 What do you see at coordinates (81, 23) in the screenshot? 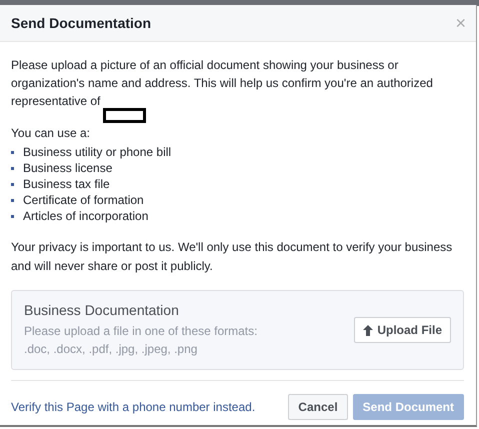
I see `dialog-title: Send Documentation` at bounding box center [81, 23].